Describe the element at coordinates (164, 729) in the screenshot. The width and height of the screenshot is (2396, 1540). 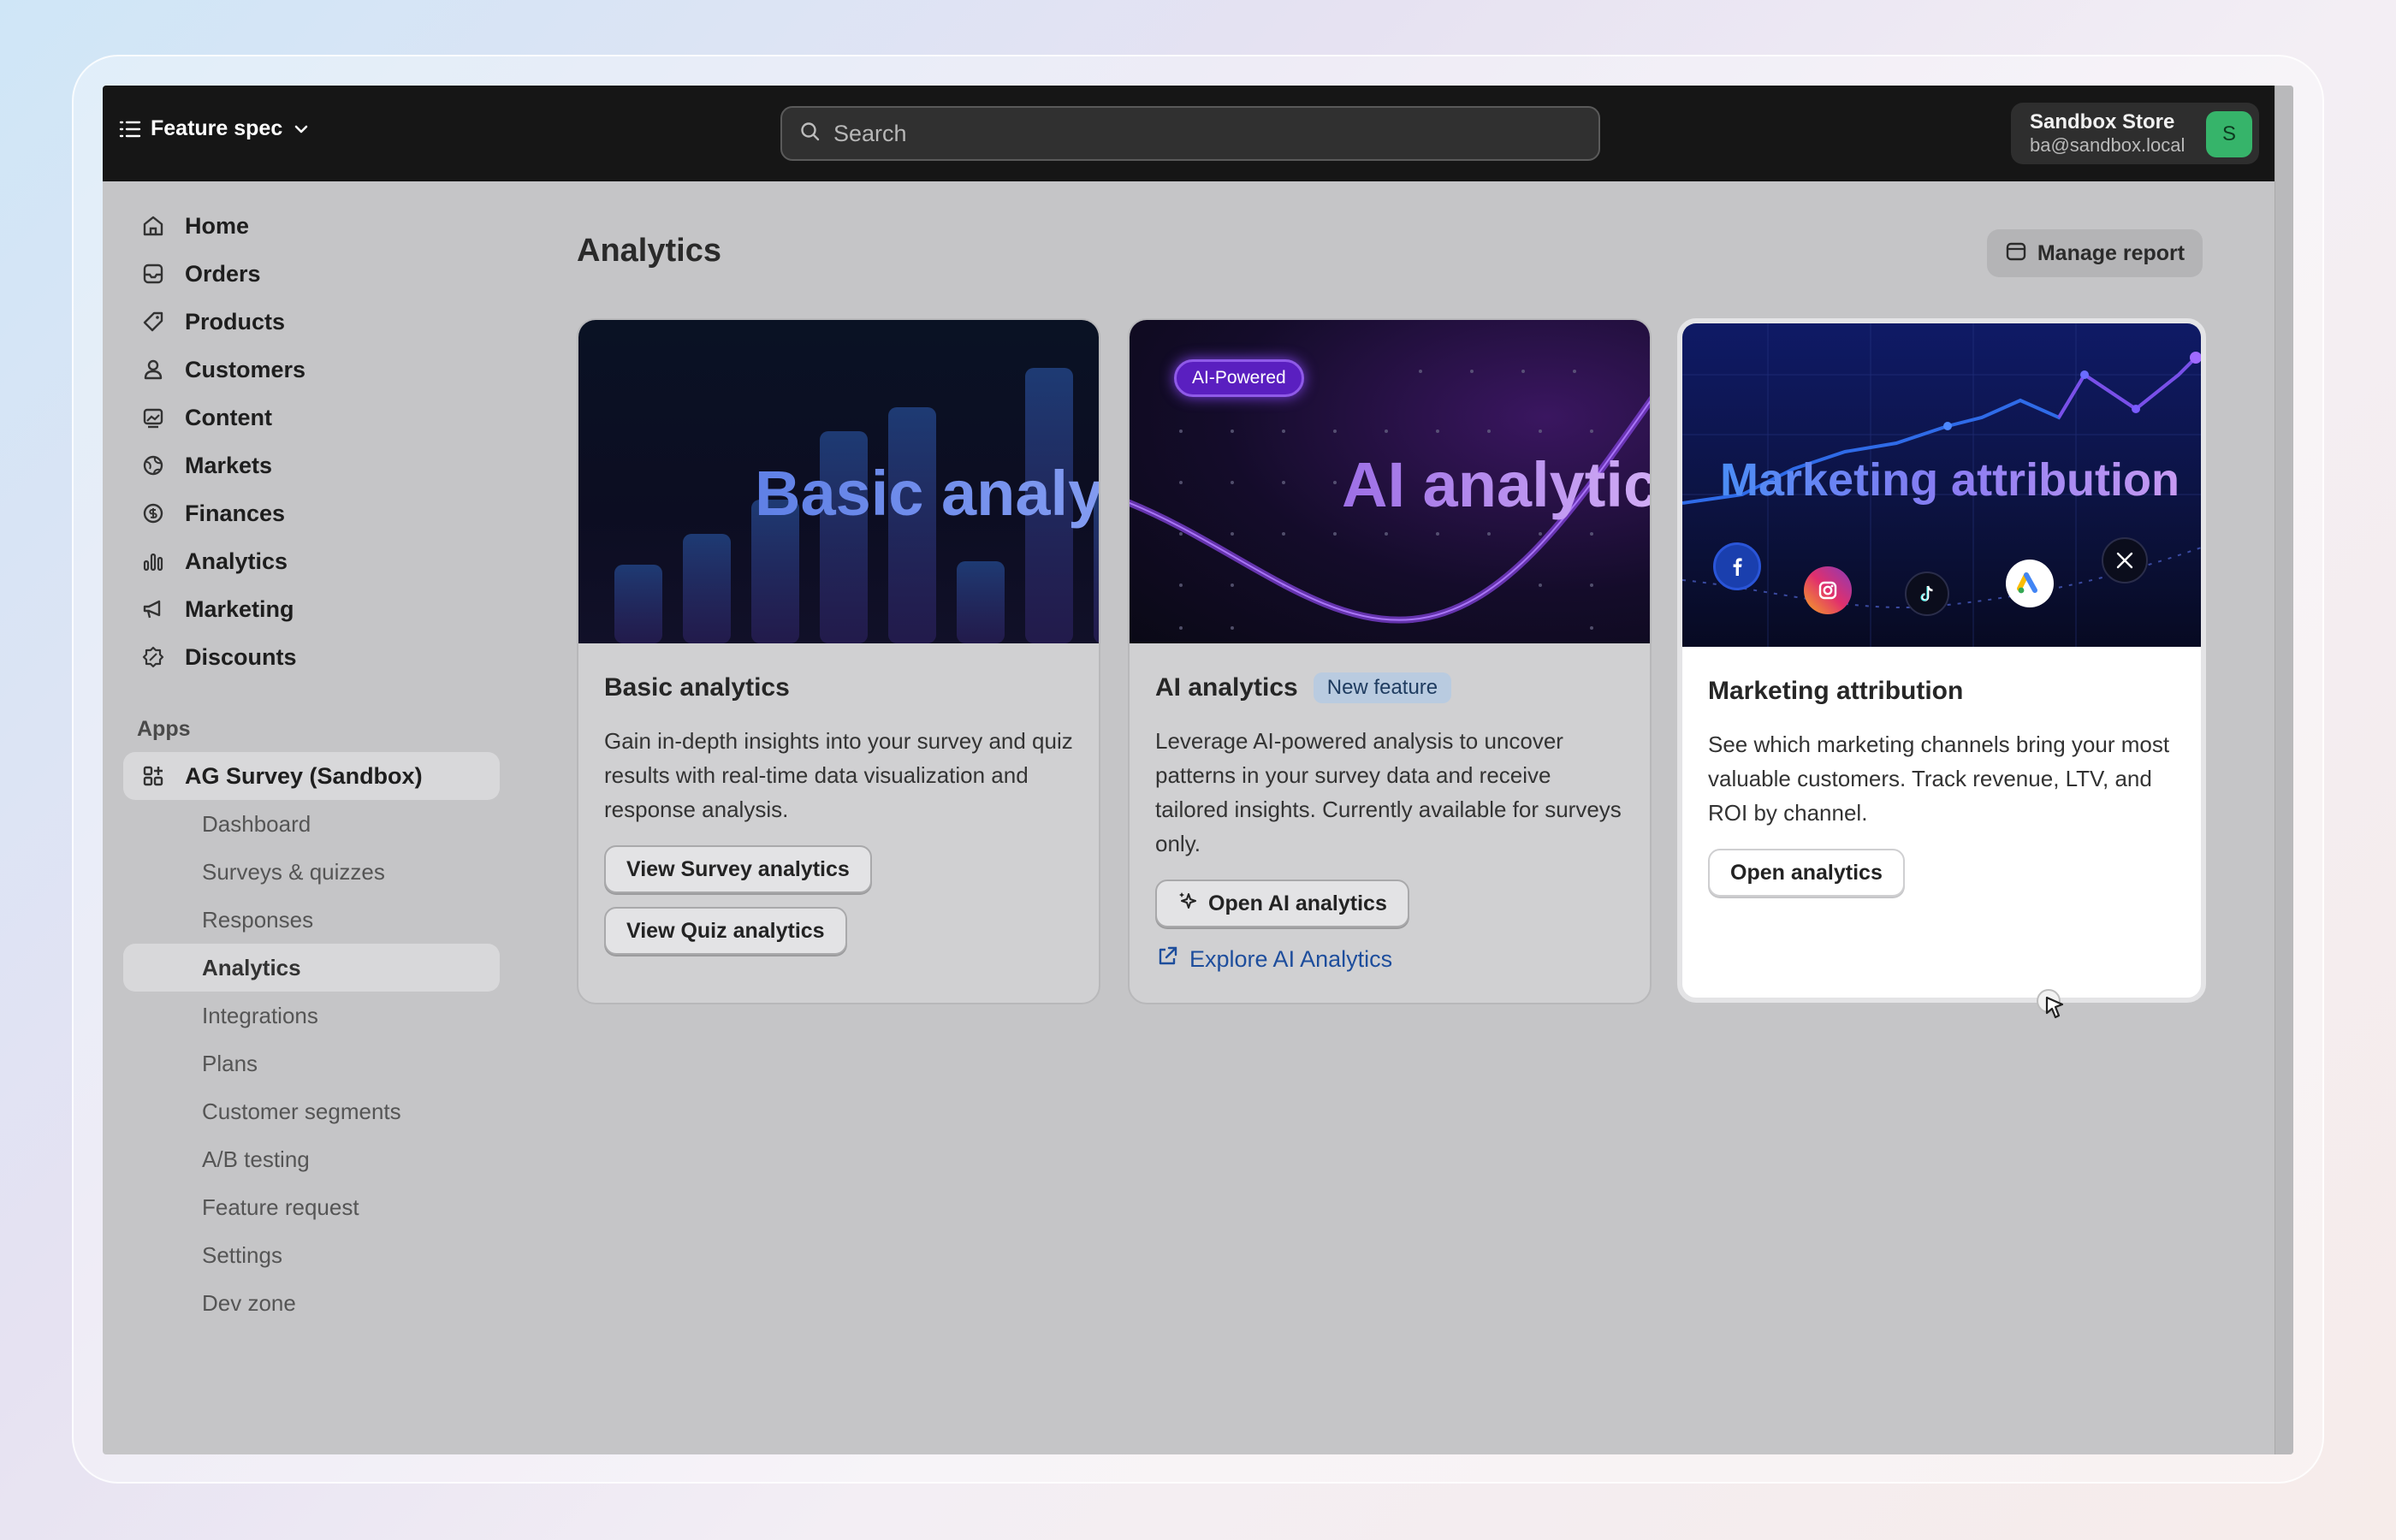
I see `apps-heading: Apps` at that location.